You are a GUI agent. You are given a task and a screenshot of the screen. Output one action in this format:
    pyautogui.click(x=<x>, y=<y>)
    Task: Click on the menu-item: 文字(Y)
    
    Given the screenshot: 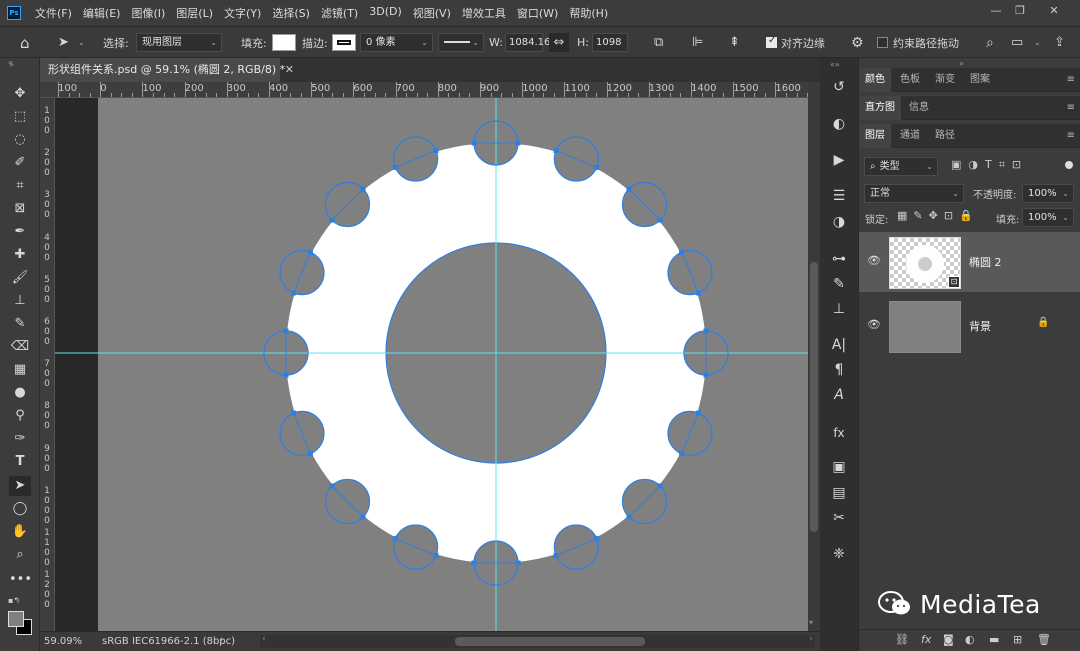 What is the action you would take?
    pyautogui.click(x=242, y=13)
    